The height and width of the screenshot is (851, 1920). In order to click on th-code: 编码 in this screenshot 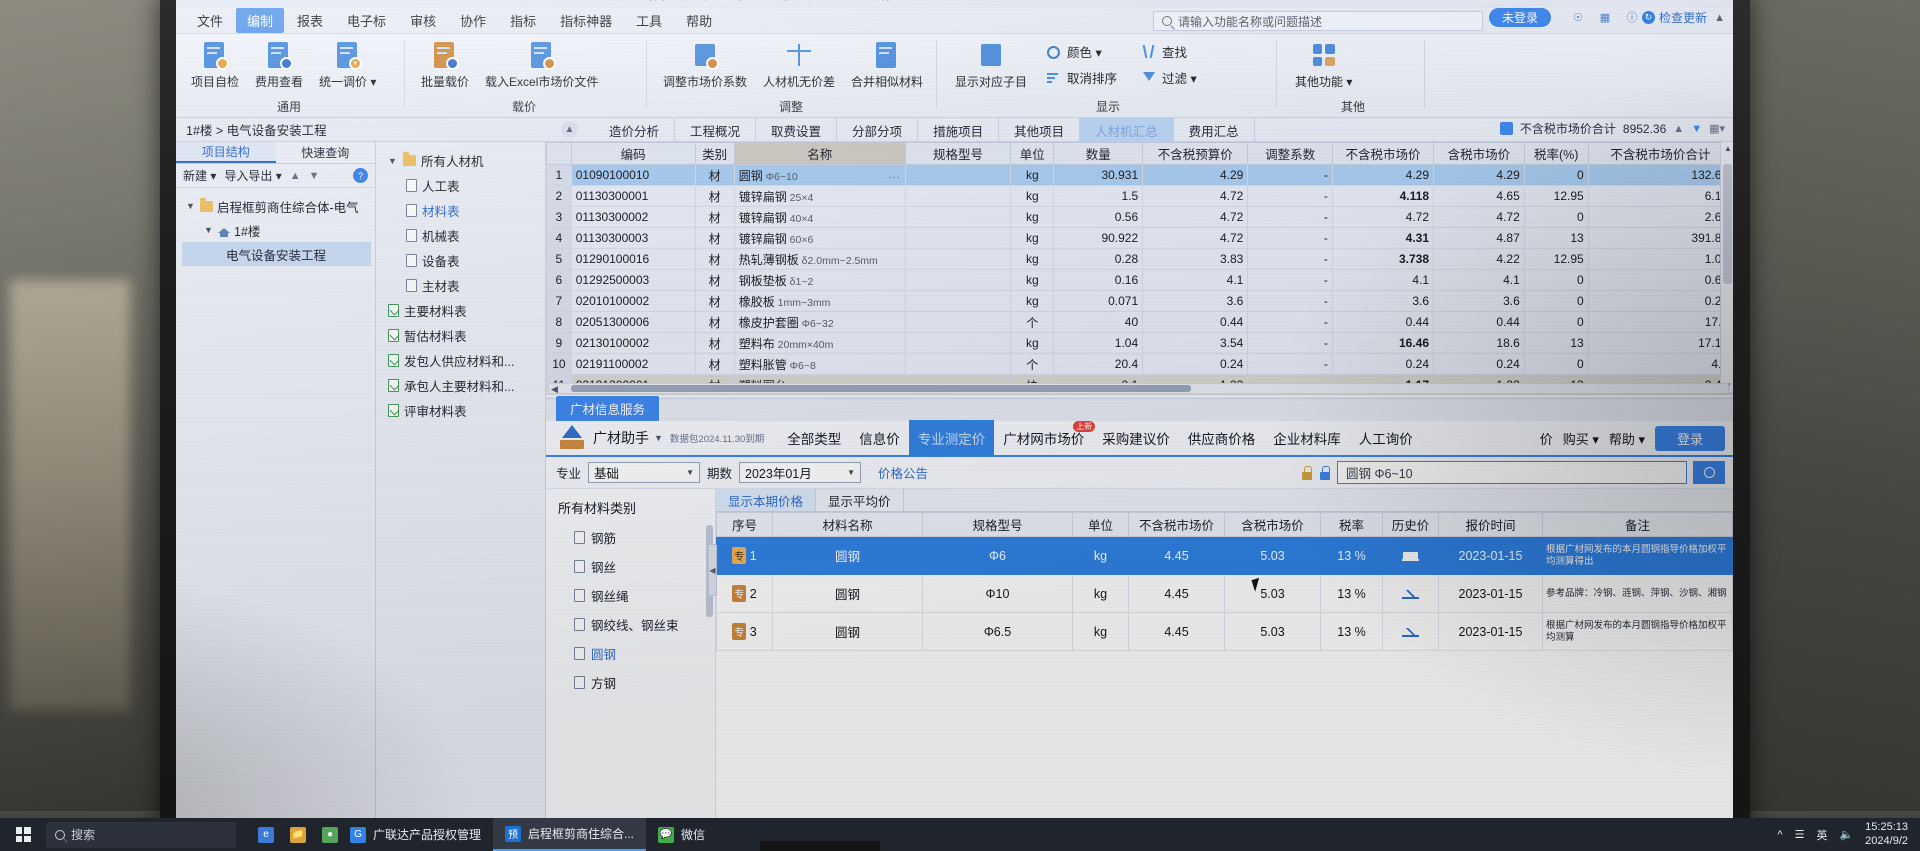, I will do `click(633, 153)`.